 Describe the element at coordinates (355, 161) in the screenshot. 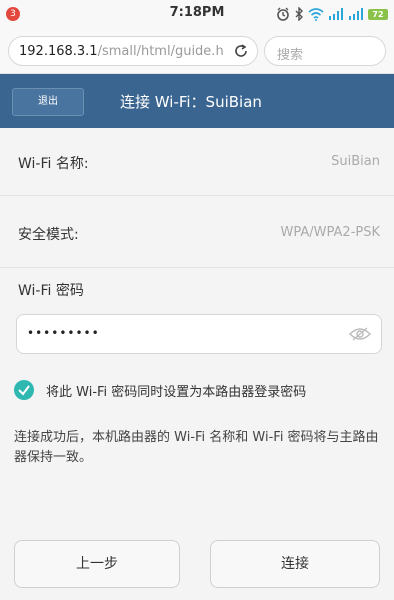

I see `wifi-name-value: SuiBian` at that location.